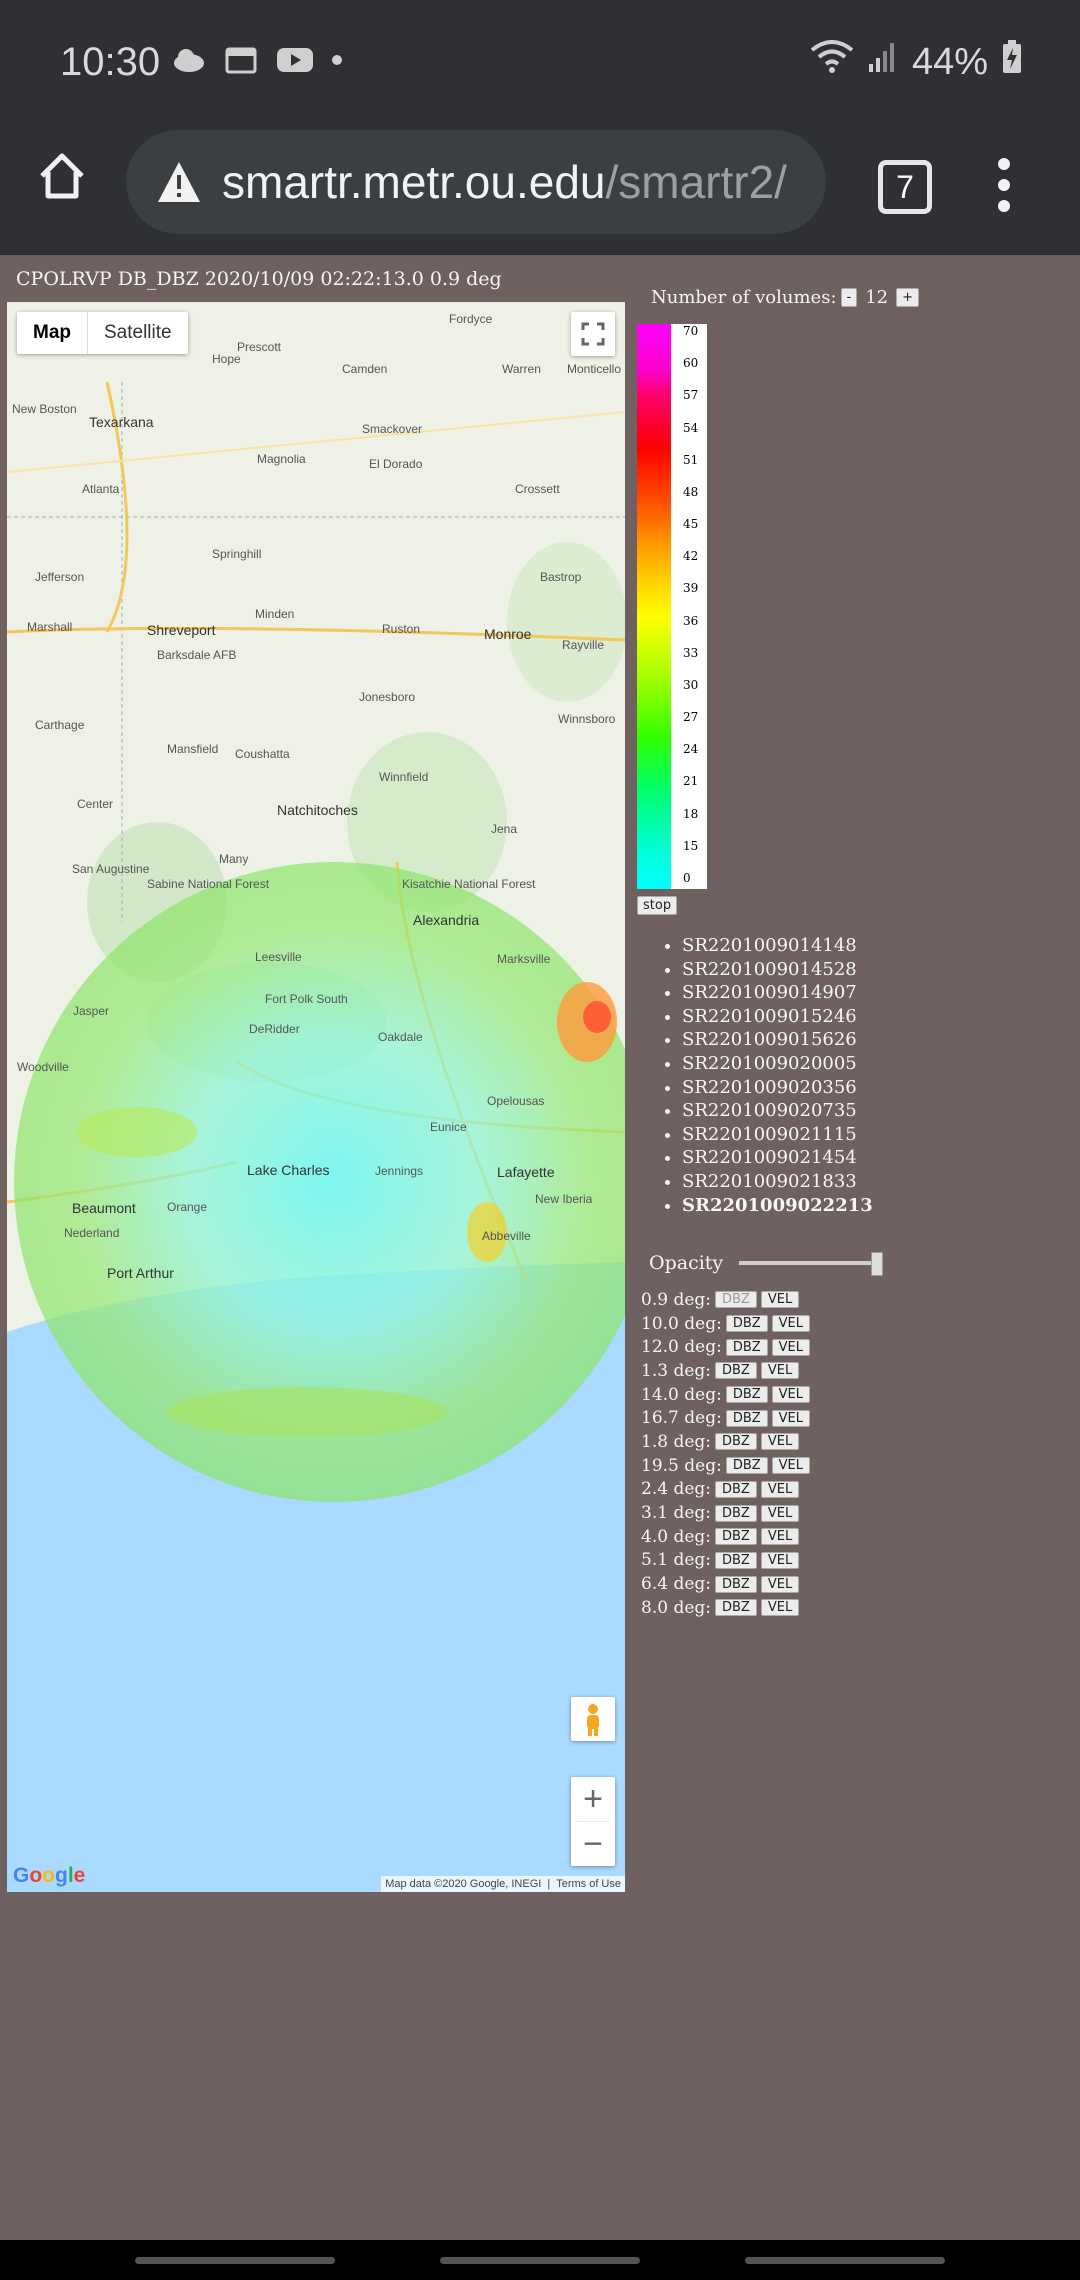  What do you see at coordinates (849, 297) in the screenshot?
I see `volumes-decrement-button: -` at bounding box center [849, 297].